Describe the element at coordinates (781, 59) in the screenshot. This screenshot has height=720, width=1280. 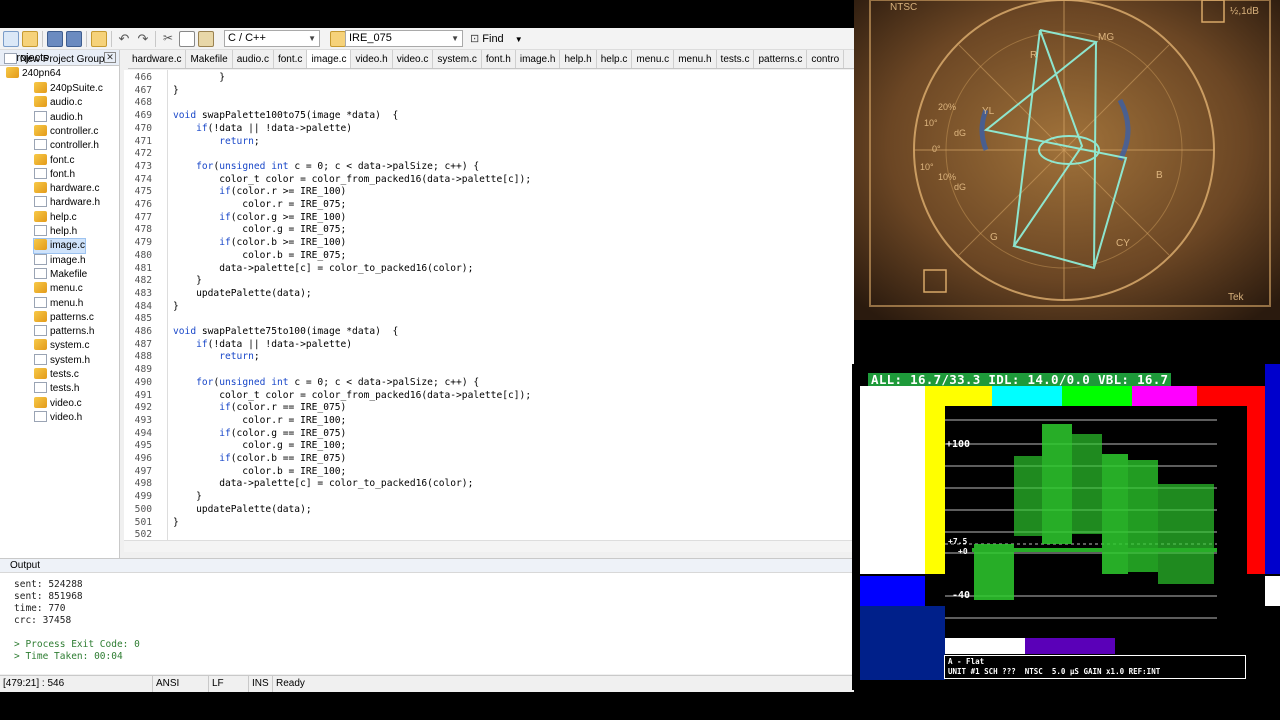
I see `file-tab: patterns.c` at that location.